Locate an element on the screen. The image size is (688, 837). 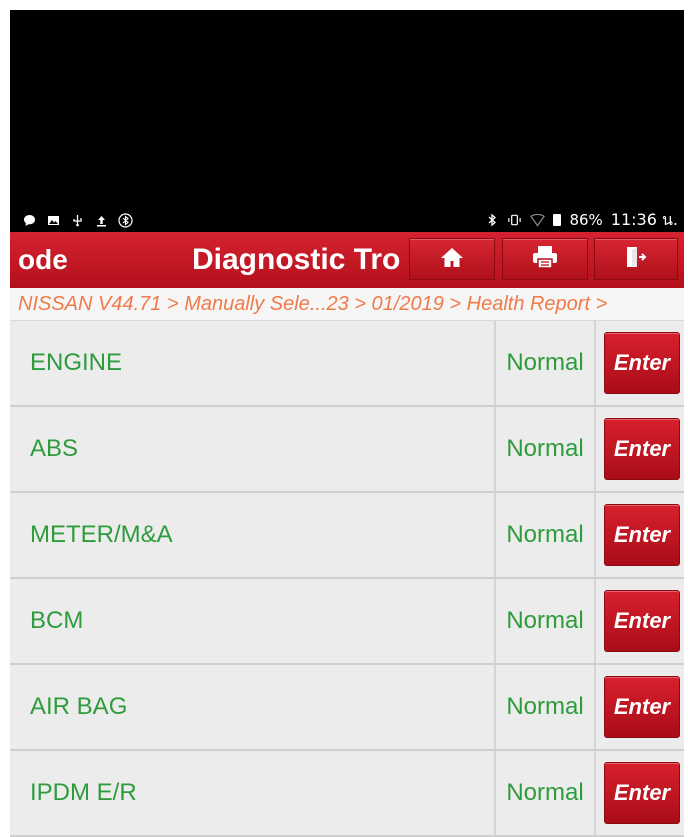
title-bar: ode Diagnostic Trouble Code is located at coordinates (347, 260).